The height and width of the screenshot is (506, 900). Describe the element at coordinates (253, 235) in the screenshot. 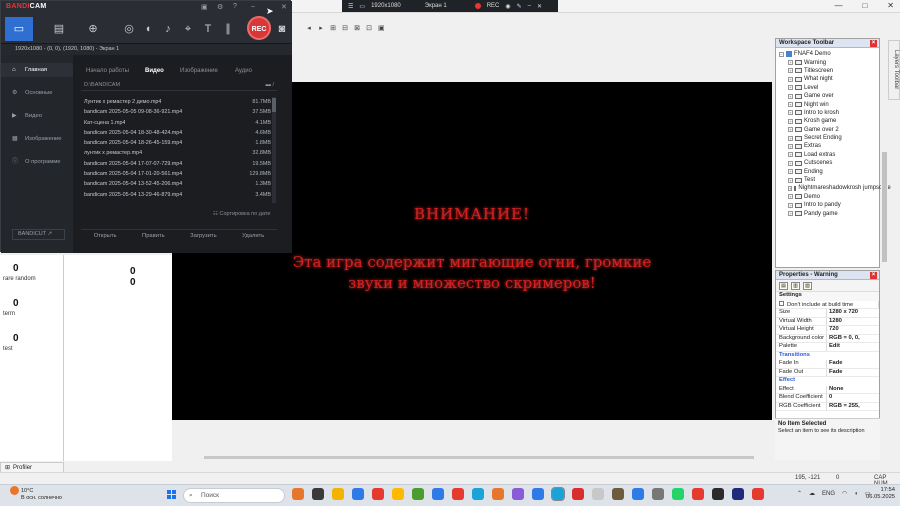

I see `delete-button: Удалить` at that location.